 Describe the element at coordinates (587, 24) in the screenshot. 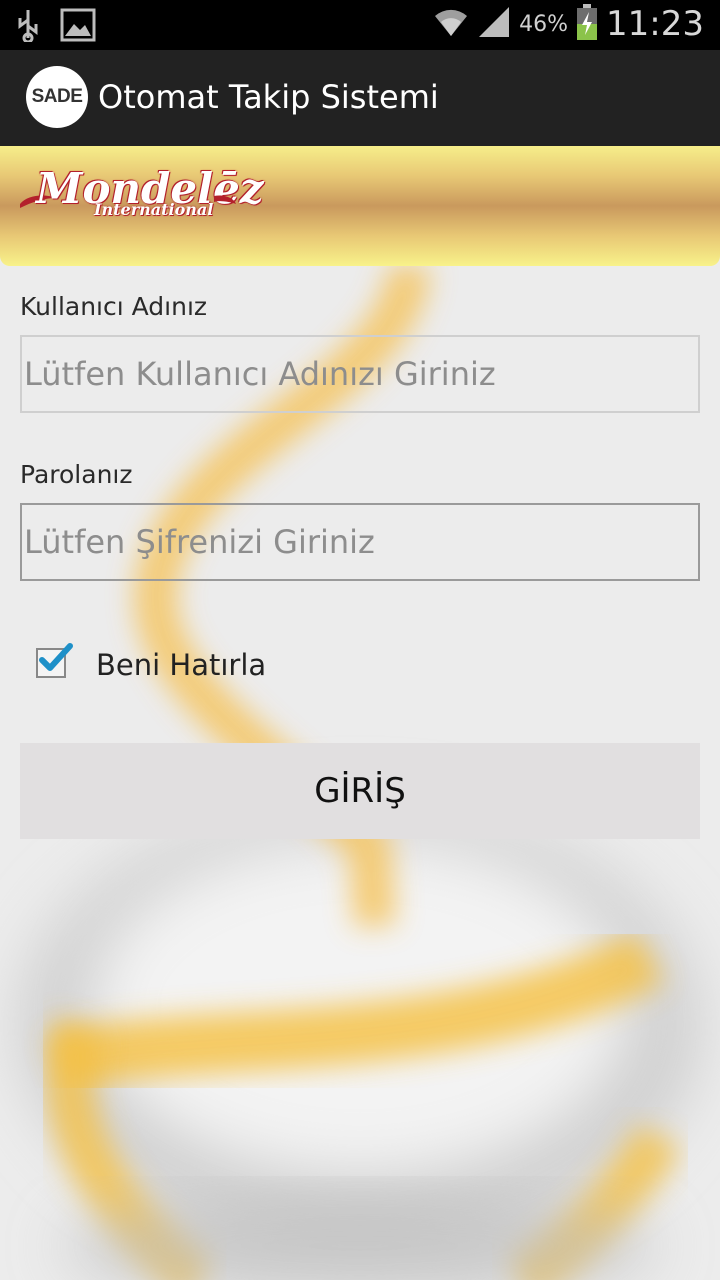

I see `battery-charging-icon` at that location.